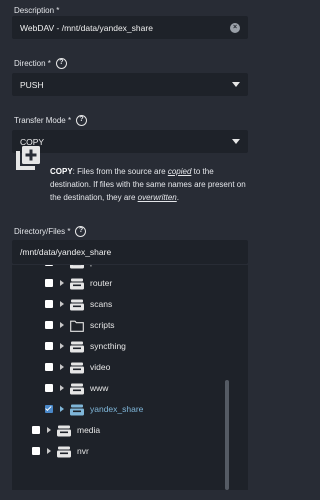  I want to click on tree-item-www: www, so click(76, 388).